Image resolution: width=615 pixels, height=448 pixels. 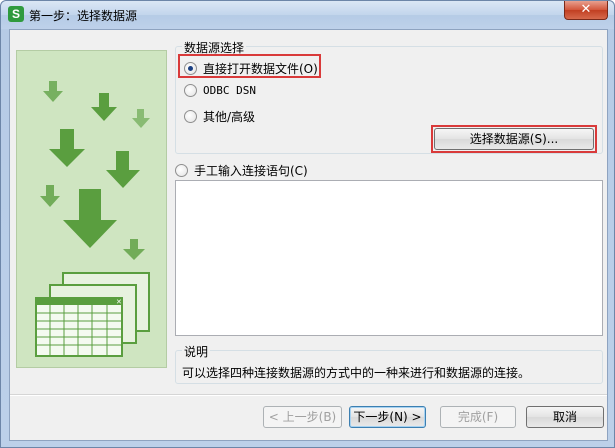 What do you see at coordinates (389, 363) in the screenshot?
I see `description-groupbox: 说明 可以选择四种连接数据源的方式中的一种来进行和数据源的连接。` at bounding box center [389, 363].